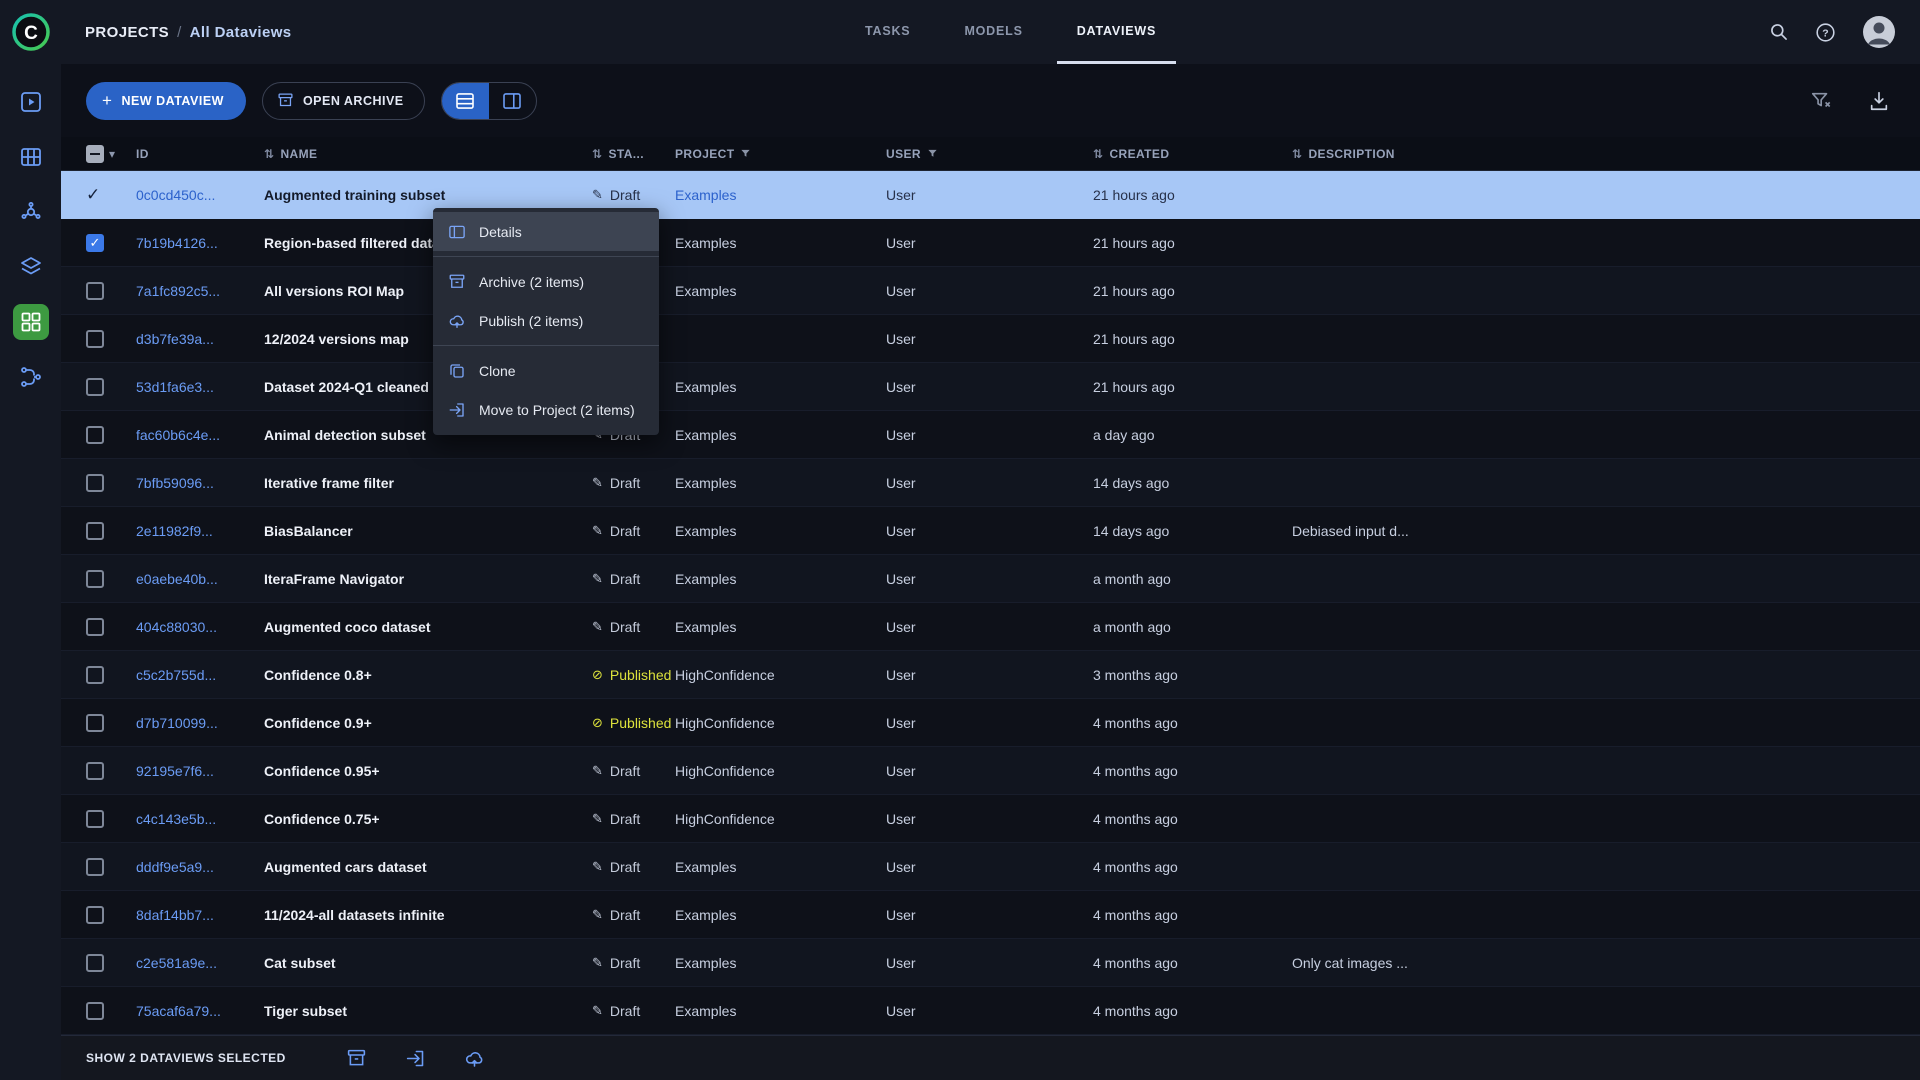 The width and height of the screenshot is (1920, 1080). Describe the element at coordinates (1192, 154) in the screenshot. I see `column-header-created: ⇅ CREATED` at that location.